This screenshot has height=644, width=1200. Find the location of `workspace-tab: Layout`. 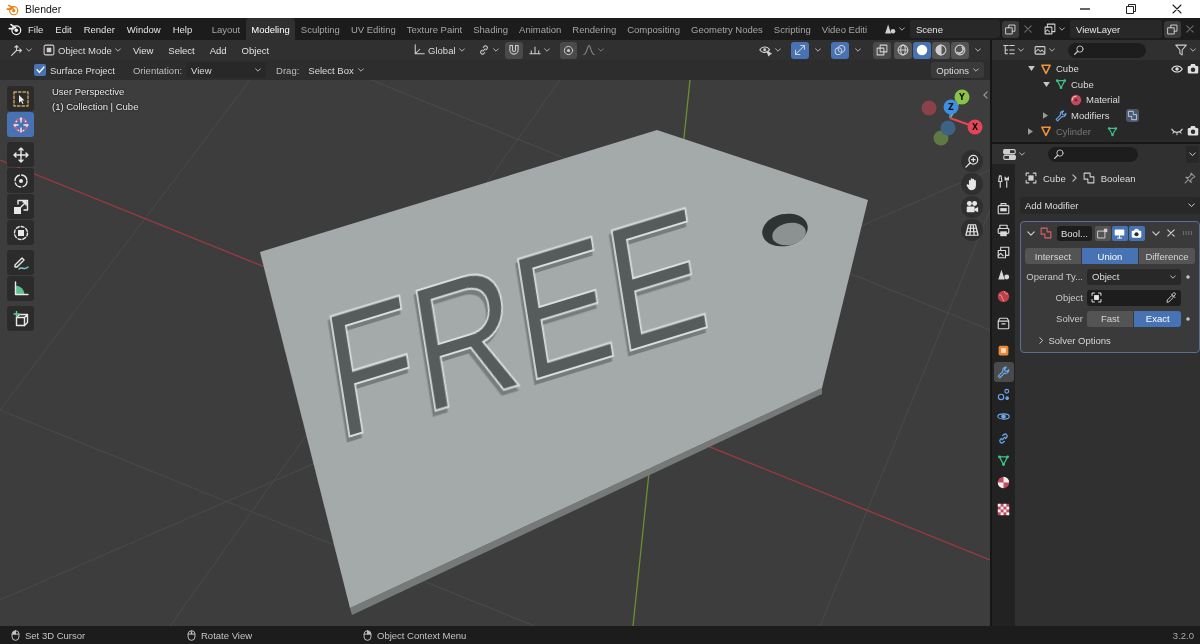

workspace-tab: Layout is located at coordinates (226, 29).